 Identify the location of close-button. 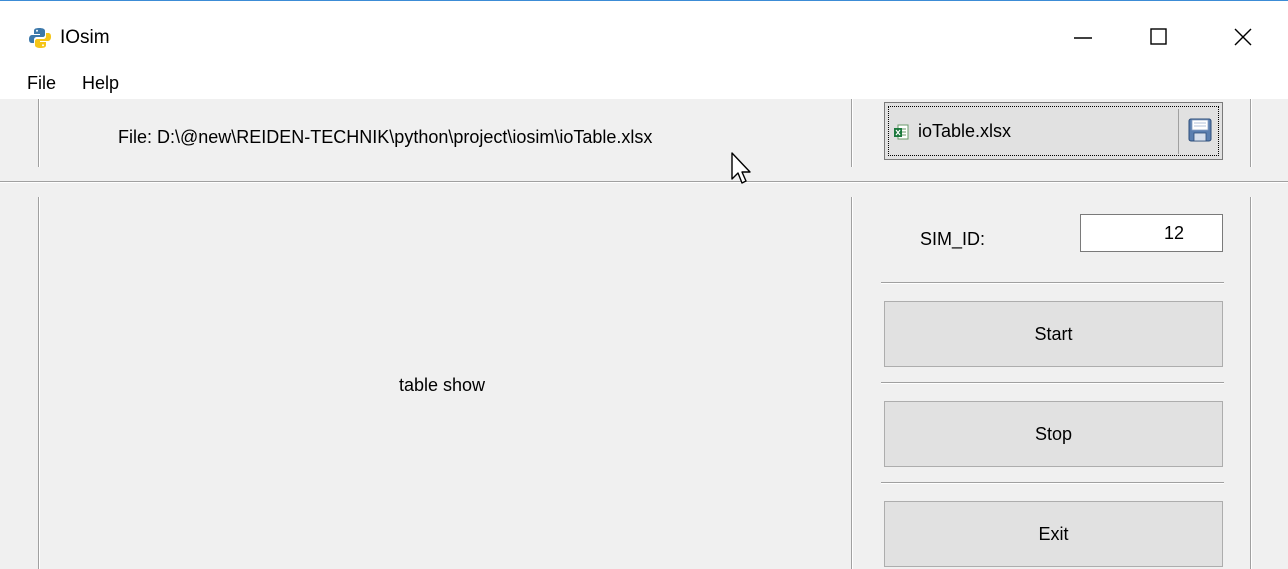
(1243, 37).